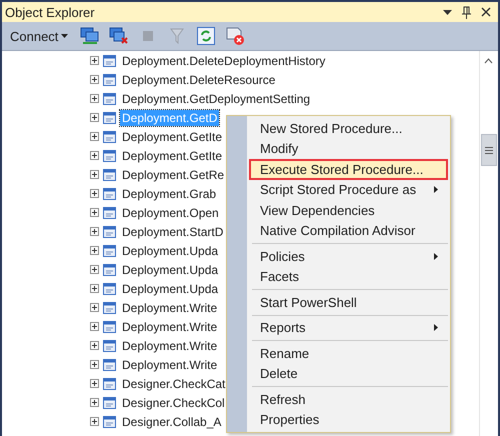  I want to click on menu-item: Start PowerShell, so click(348, 302).